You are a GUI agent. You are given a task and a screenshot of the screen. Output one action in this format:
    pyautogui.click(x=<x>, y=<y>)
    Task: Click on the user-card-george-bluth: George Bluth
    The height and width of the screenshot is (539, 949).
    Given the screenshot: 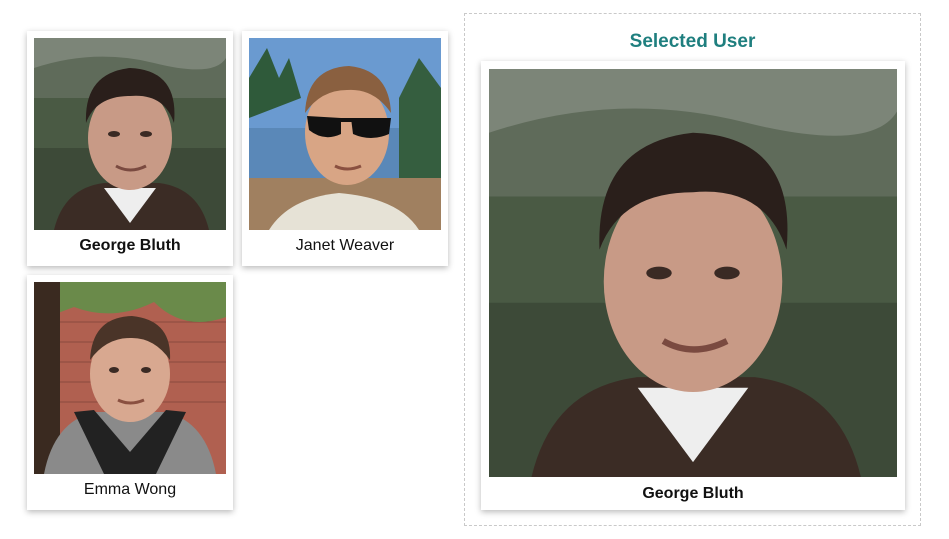 What is the action you would take?
    pyautogui.click(x=130, y=148)
    